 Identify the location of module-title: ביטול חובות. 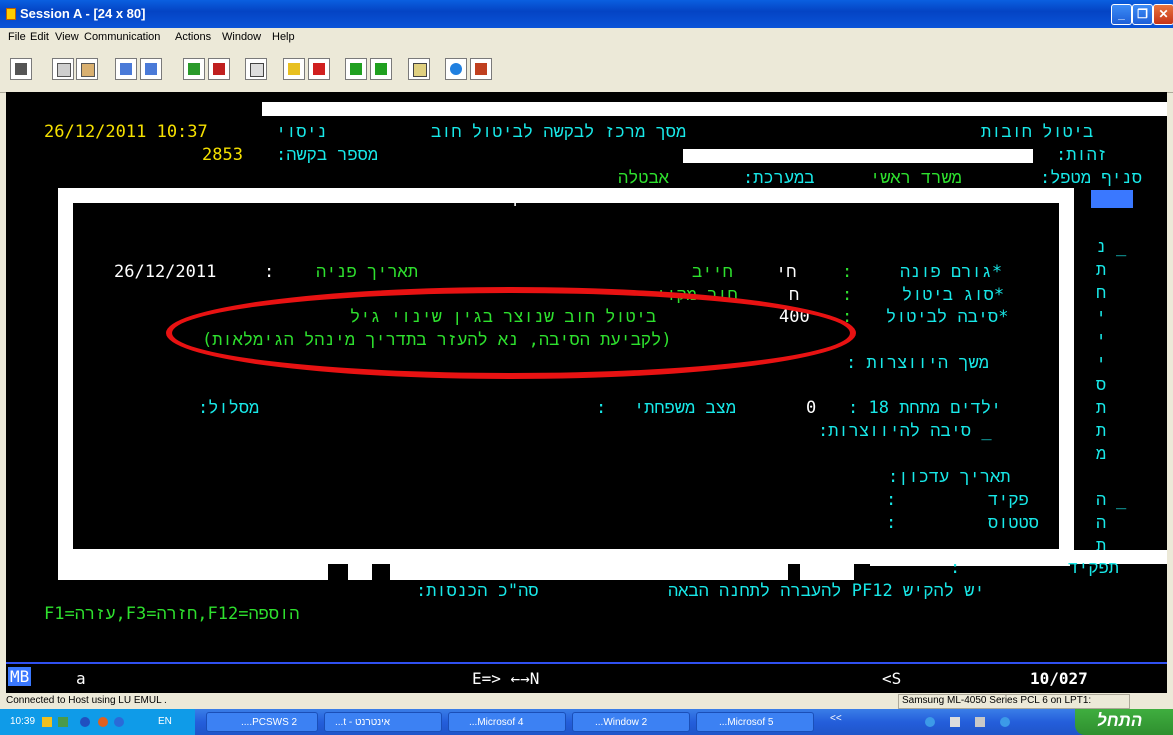
(1037, 132).